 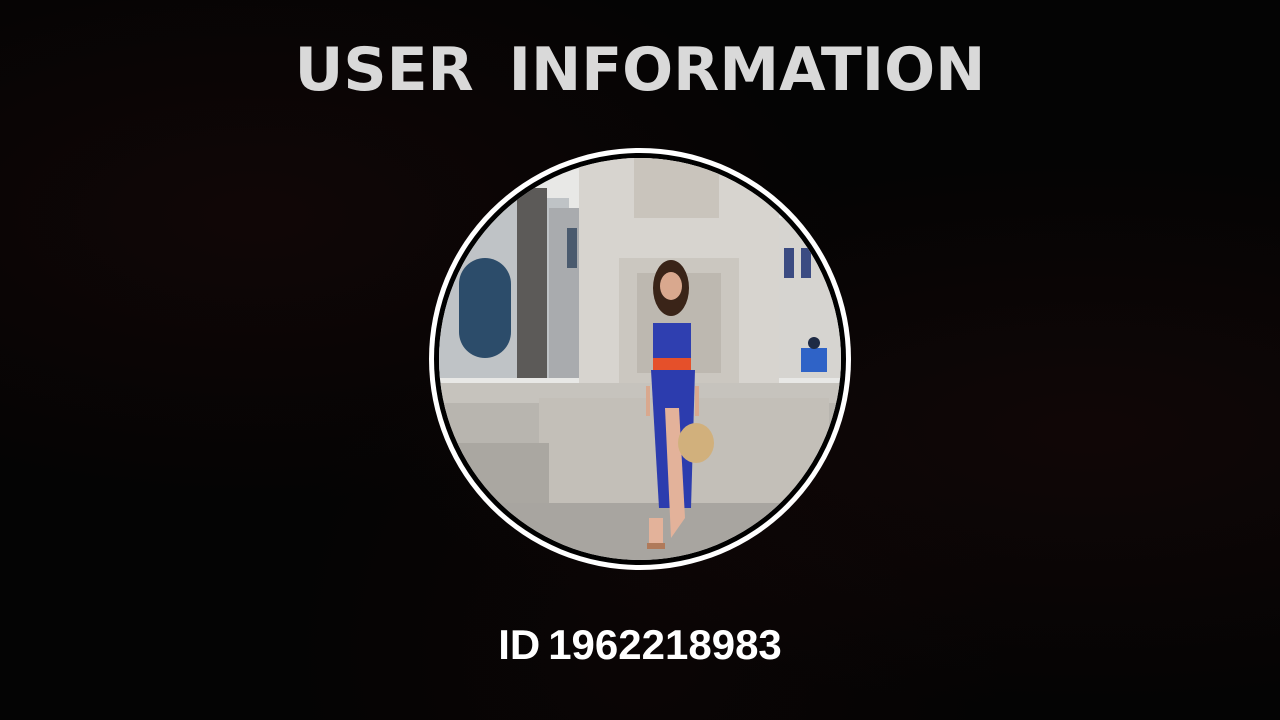 I want to click on page-title: USER INFORMATION, so click(x=640, y=70).